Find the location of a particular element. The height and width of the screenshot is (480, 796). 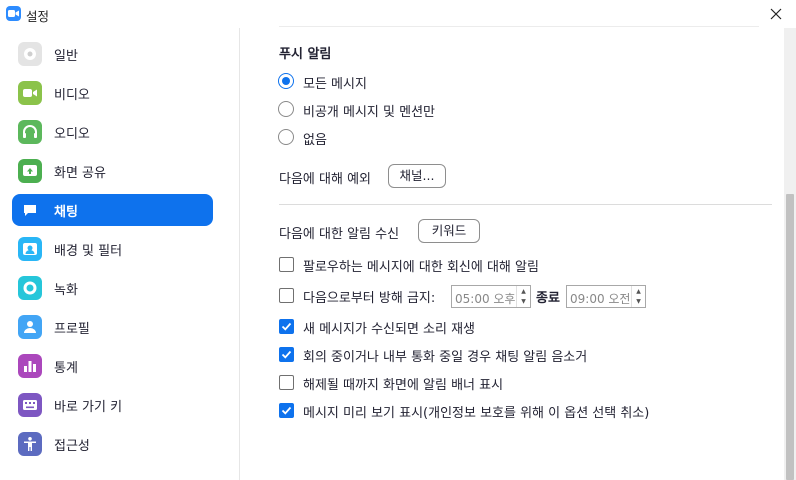

sidebar-item-label: 오디오 is located at coordinates (72, 134).